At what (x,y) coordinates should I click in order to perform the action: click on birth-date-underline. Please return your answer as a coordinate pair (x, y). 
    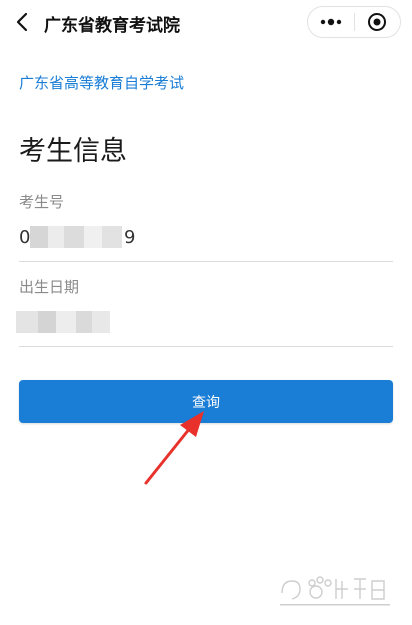
    Looking at the image, I should click on (206, 346).